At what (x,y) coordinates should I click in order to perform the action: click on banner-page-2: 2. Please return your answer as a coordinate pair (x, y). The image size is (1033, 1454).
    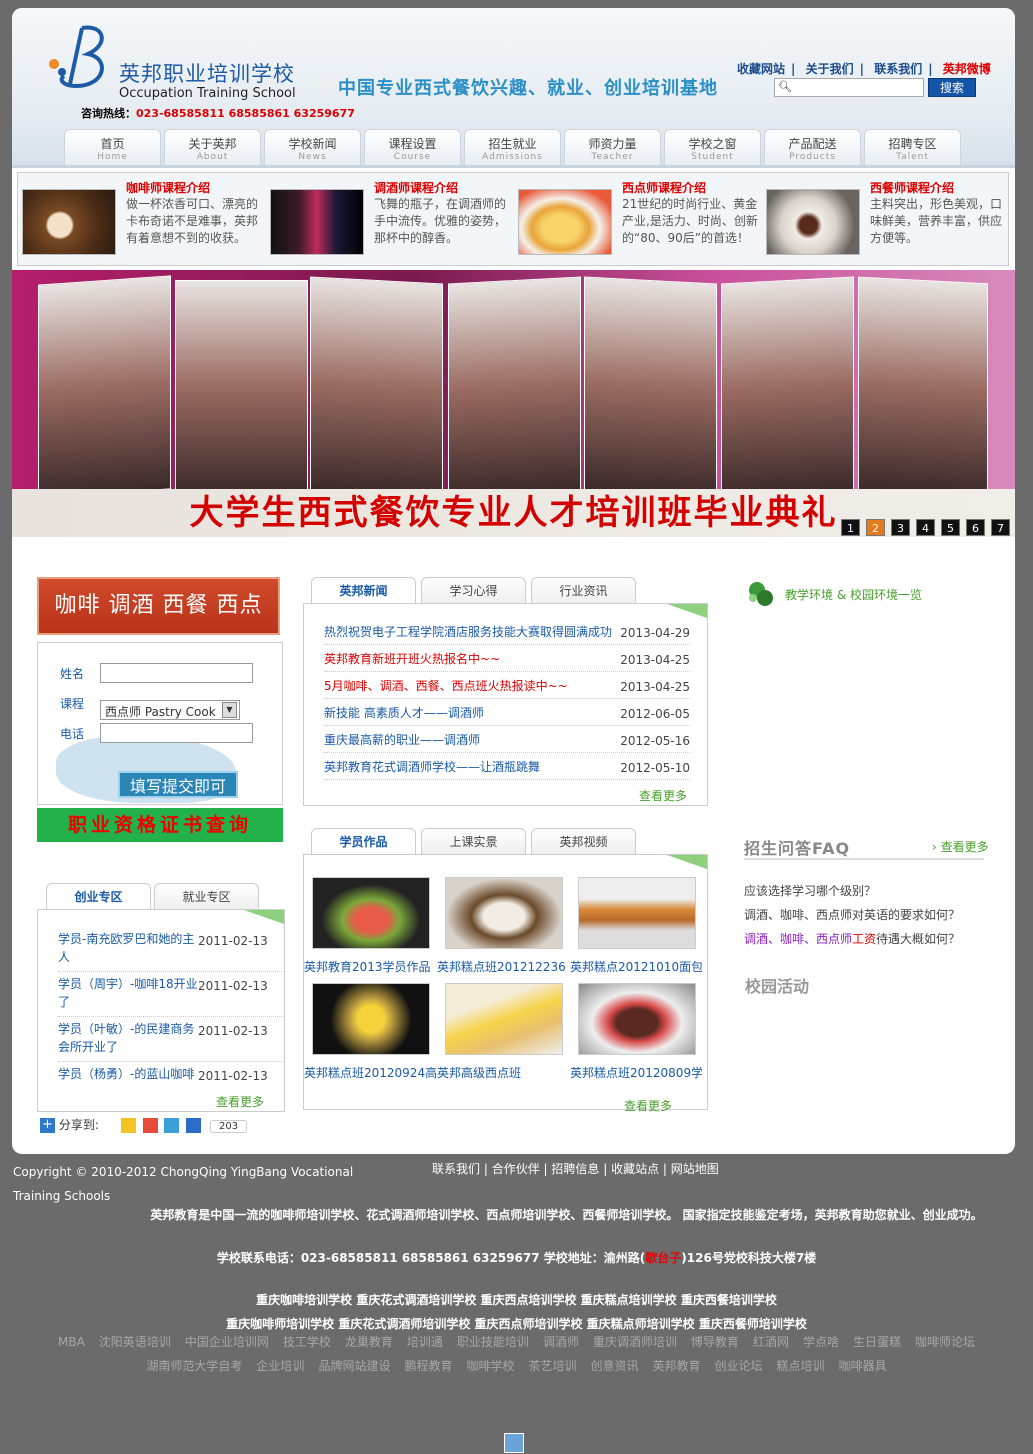
    Looking at the image, I should click on (875, 527).